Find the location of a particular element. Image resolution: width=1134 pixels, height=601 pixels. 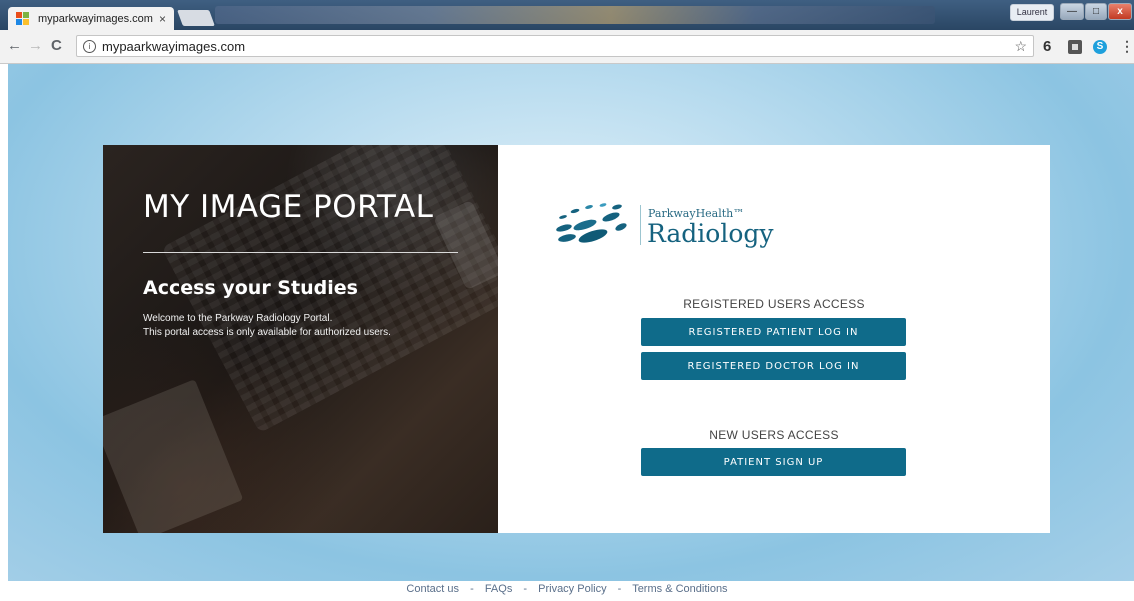

address-url: mypaarkwayimages.com is located at coordinates (173, 46).